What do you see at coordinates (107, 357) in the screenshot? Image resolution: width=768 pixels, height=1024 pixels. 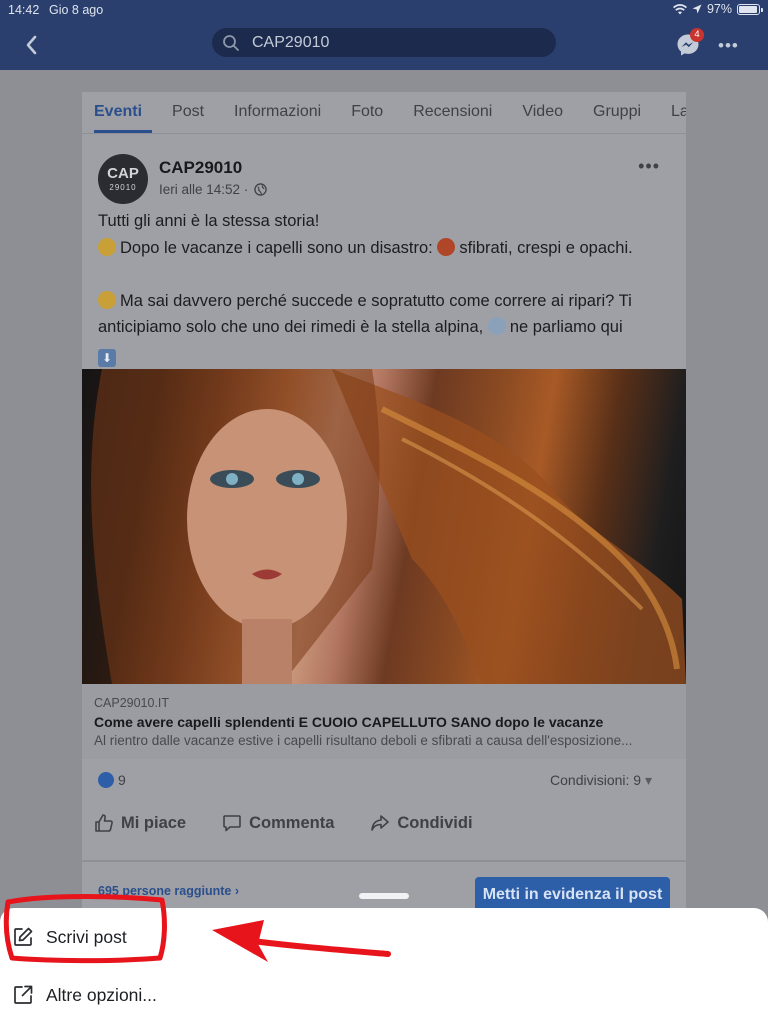 I see `down-arrow-emoji-icon: ⬇` at bounding box center [107, 357].